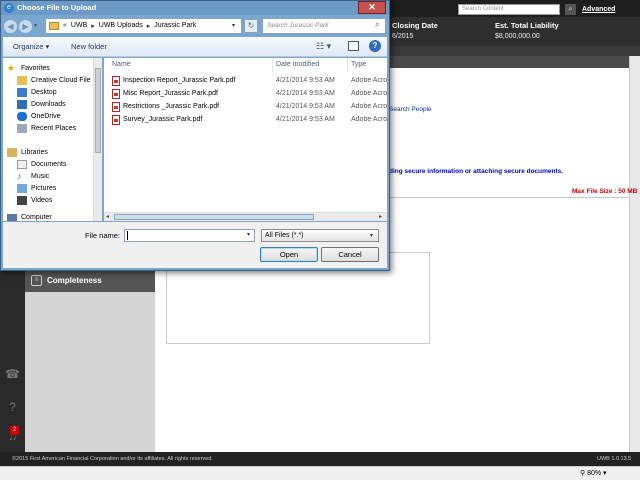 The width and height of the screenshot is (640, 480). I want to click on cloud-icon, so click(22, 116).